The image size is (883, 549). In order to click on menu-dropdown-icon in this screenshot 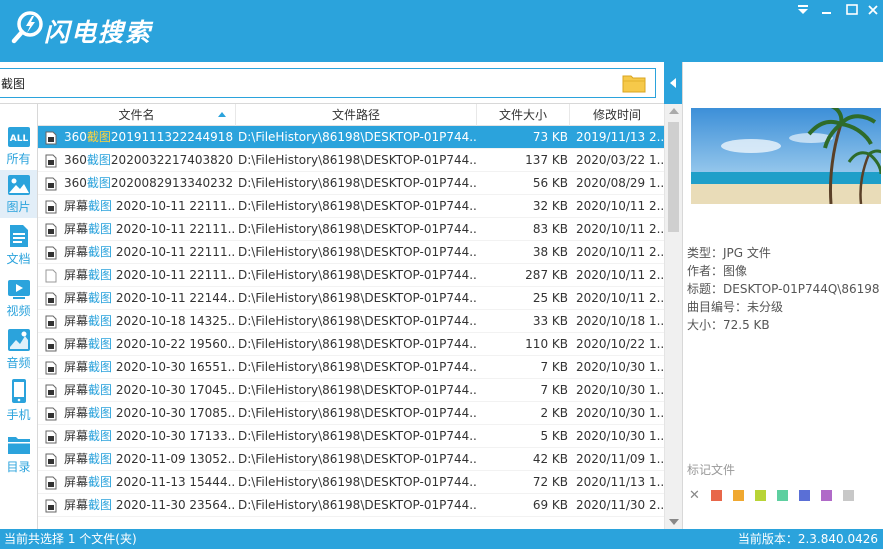, I will do `click(803, 10)`.